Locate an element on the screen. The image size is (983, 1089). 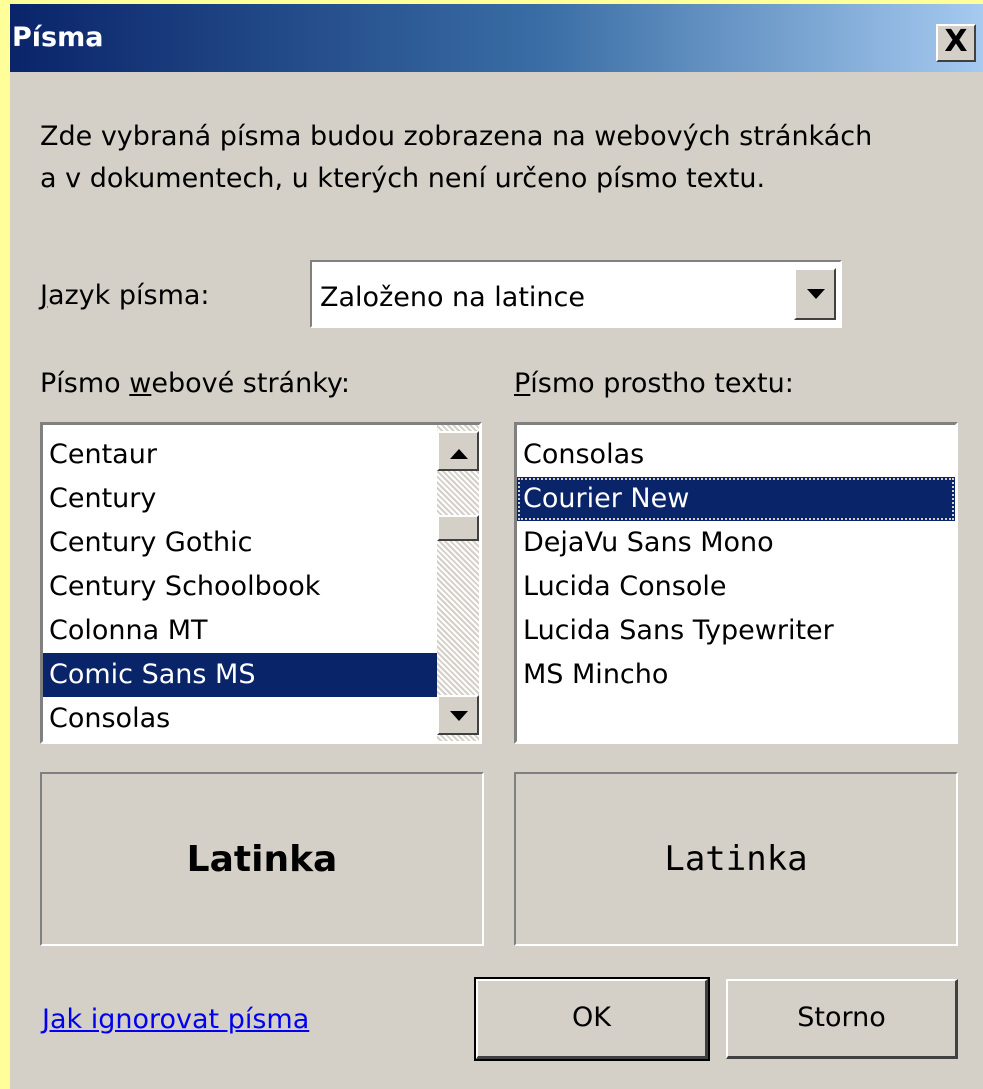
list-item: MS Mincho is located at coordinates (736, 675).